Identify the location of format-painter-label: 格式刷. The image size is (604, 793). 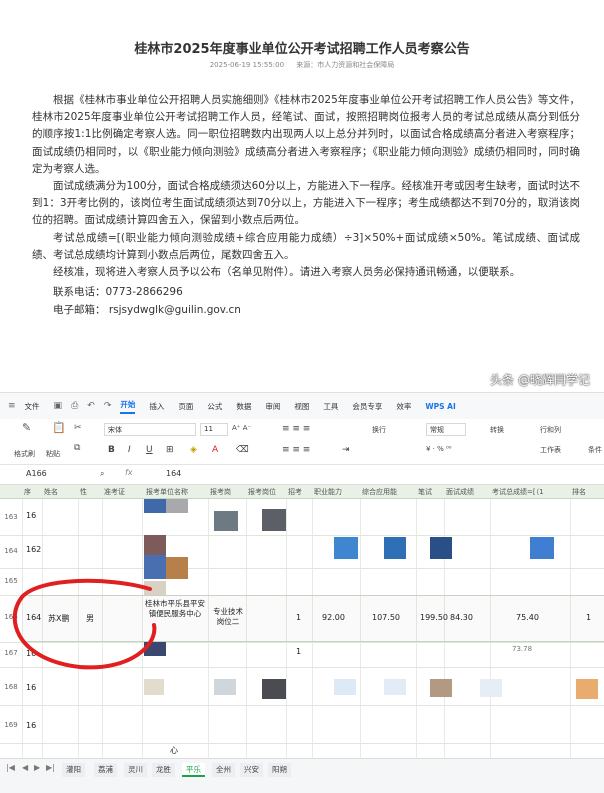
(24, 454).